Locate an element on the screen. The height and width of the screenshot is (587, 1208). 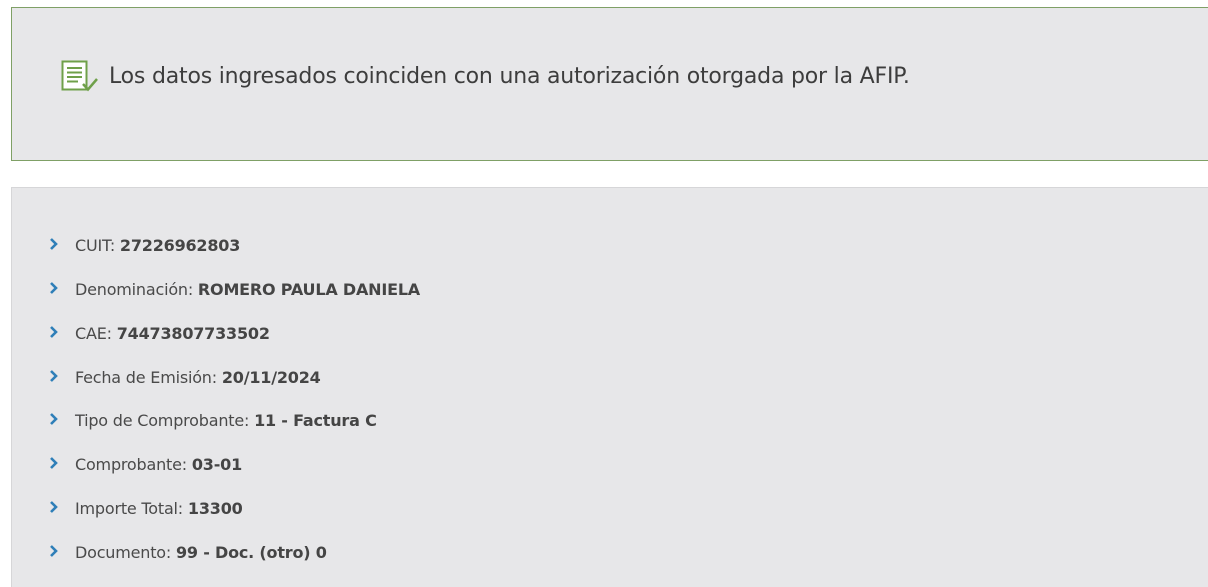
detail-label: Denominación: is located at coordinates (136, 289).